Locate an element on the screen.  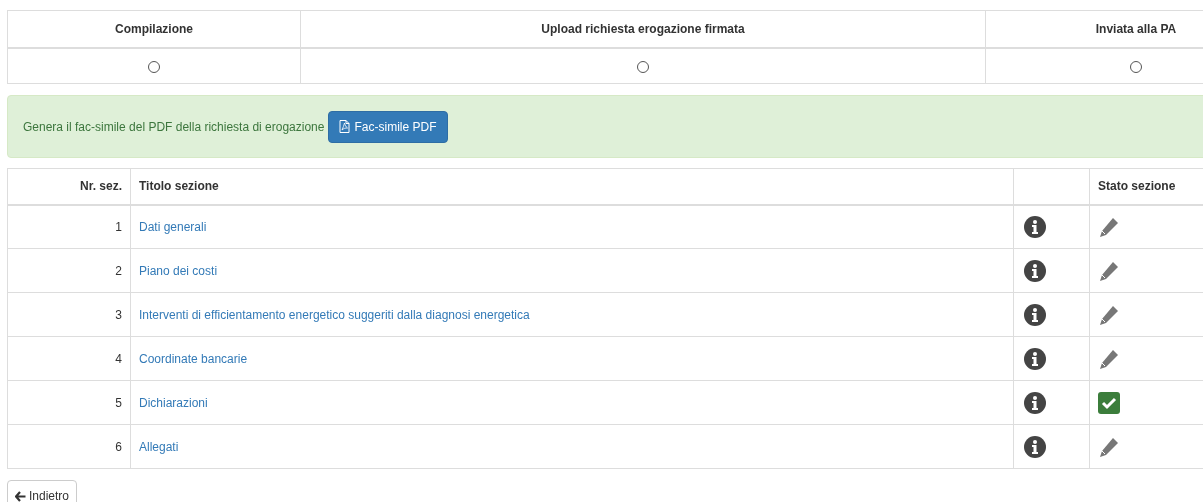
section-link: Piano dei costi is located at coordinates (178, 270).